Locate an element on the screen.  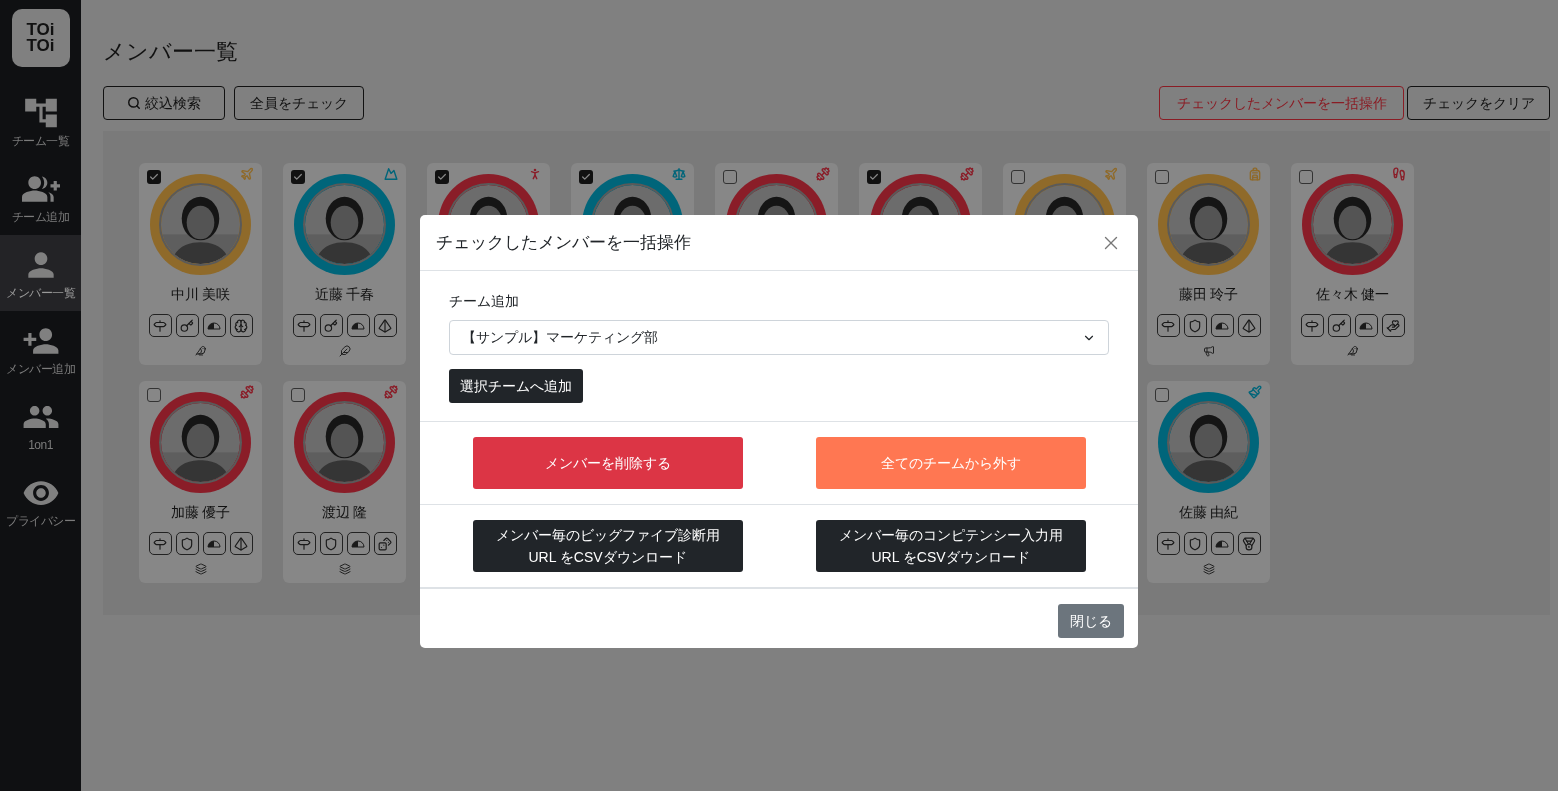
sidebar-item: メンバー一覧 is located at coordinates (40, 273).